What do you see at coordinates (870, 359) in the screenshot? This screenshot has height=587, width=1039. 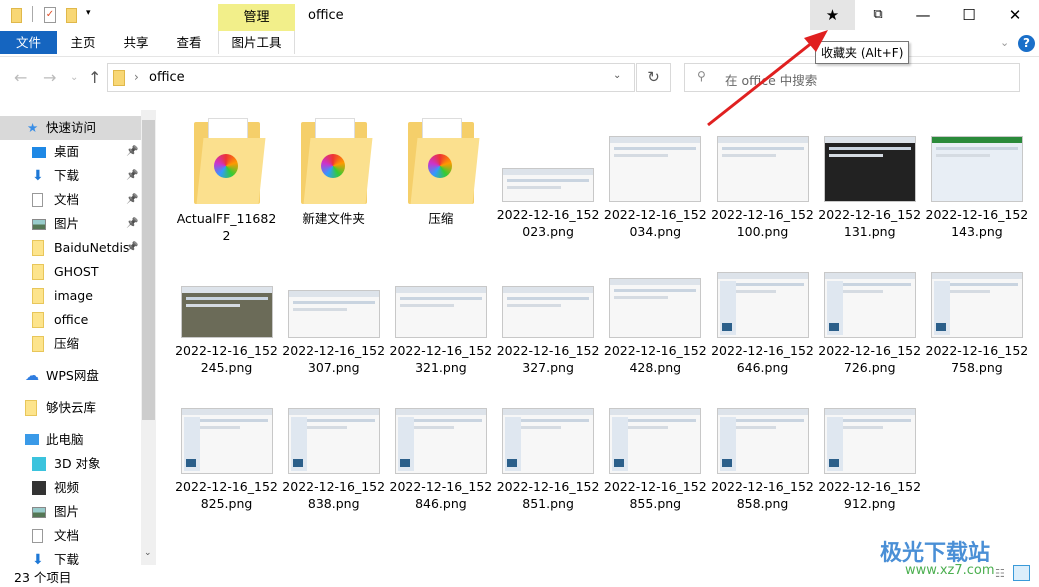 I see `file-name: 2022-12-16_152726.png` at bounding box center [870, 359].